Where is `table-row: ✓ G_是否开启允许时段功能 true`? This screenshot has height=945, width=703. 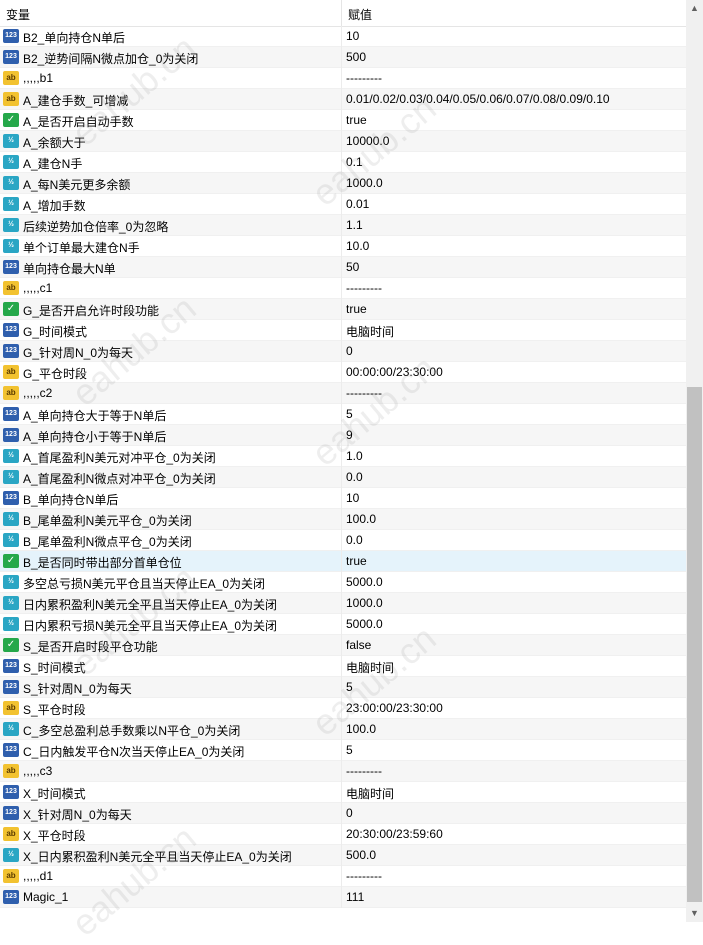
table-row: ✓ G_是否开启允许时段功能 true is located at coordinates (343, 309).